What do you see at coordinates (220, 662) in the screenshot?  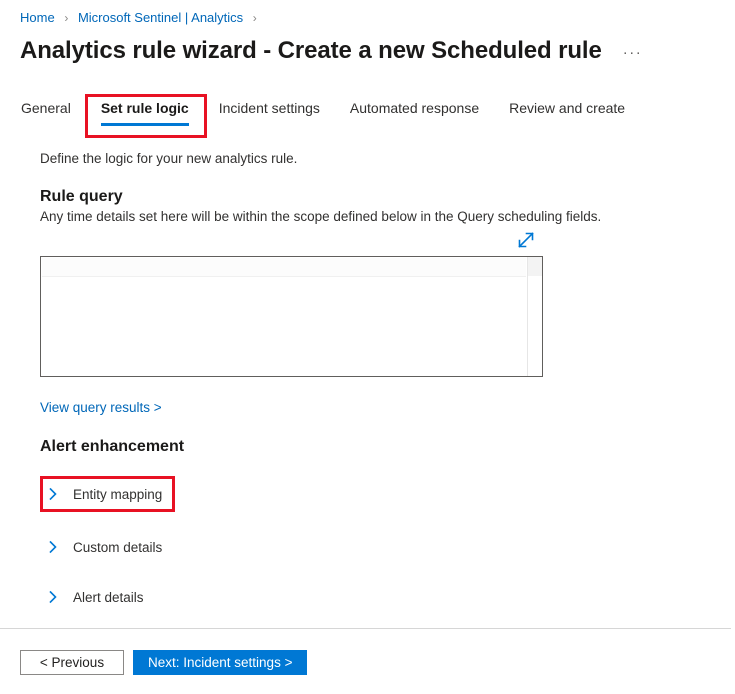 I see `next-incident-settings-button: Next: Incident settings >` at bounding box center [220, 662].